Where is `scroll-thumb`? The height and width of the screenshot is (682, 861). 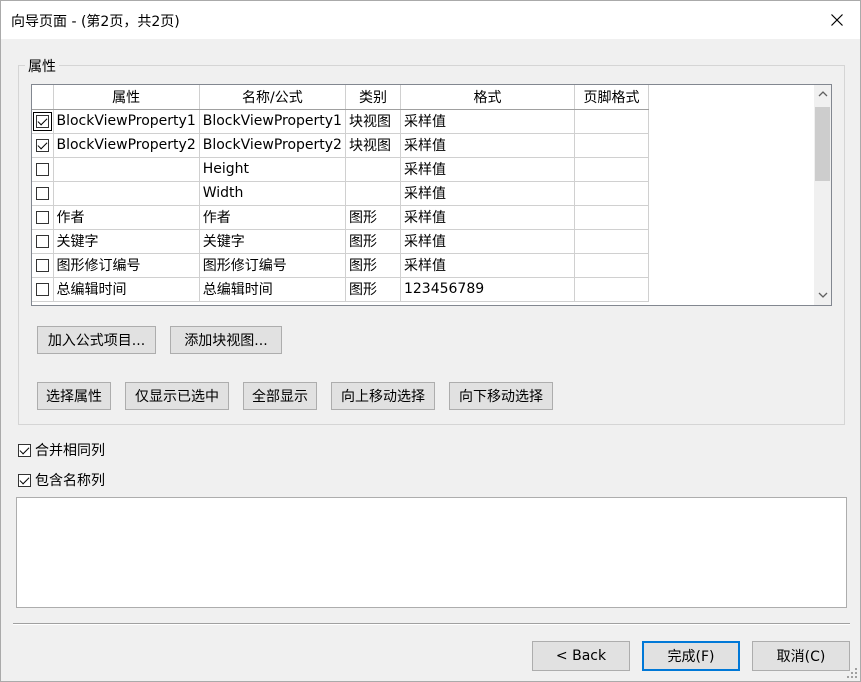
scroll-thumb is located at coordinates (822, 144).